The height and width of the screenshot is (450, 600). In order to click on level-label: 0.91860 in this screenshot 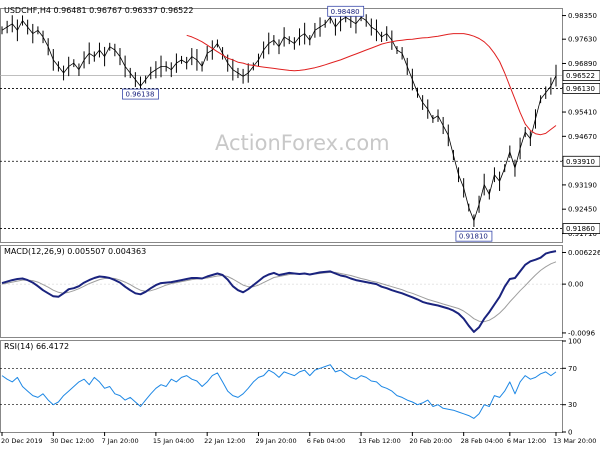, I will do `click(580, 229)`.